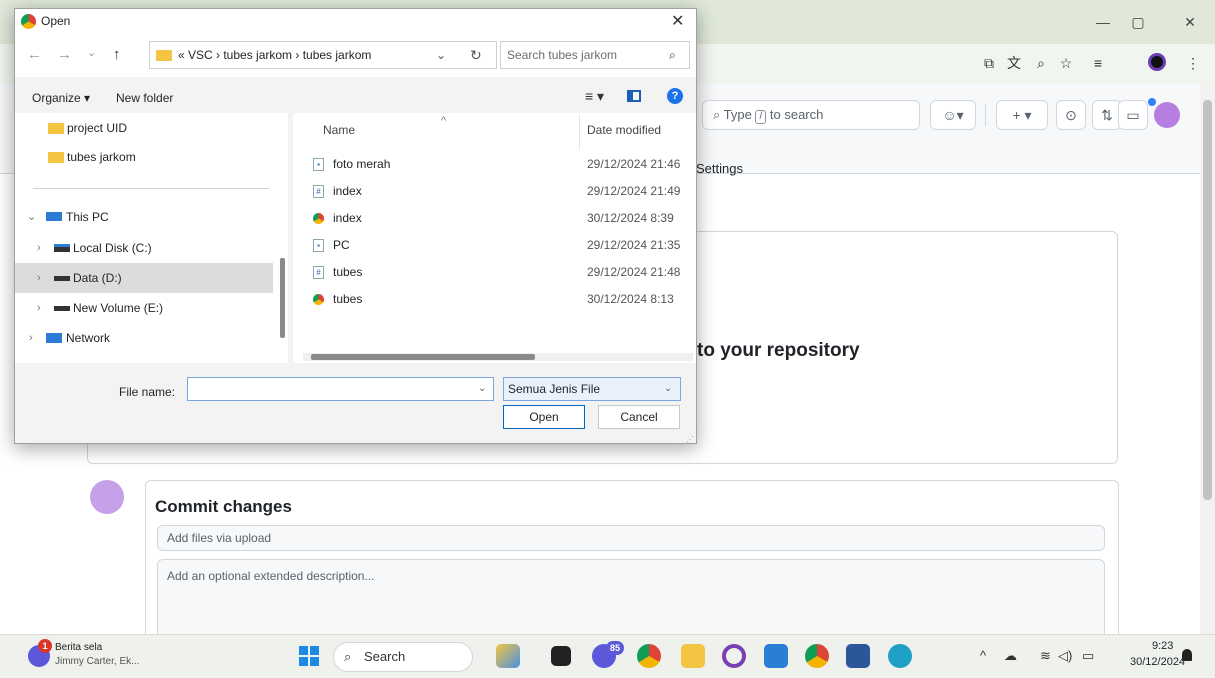 This screenshot has height=678, width=1215. I want to click on preview-pane-icon, so click(634, 96).